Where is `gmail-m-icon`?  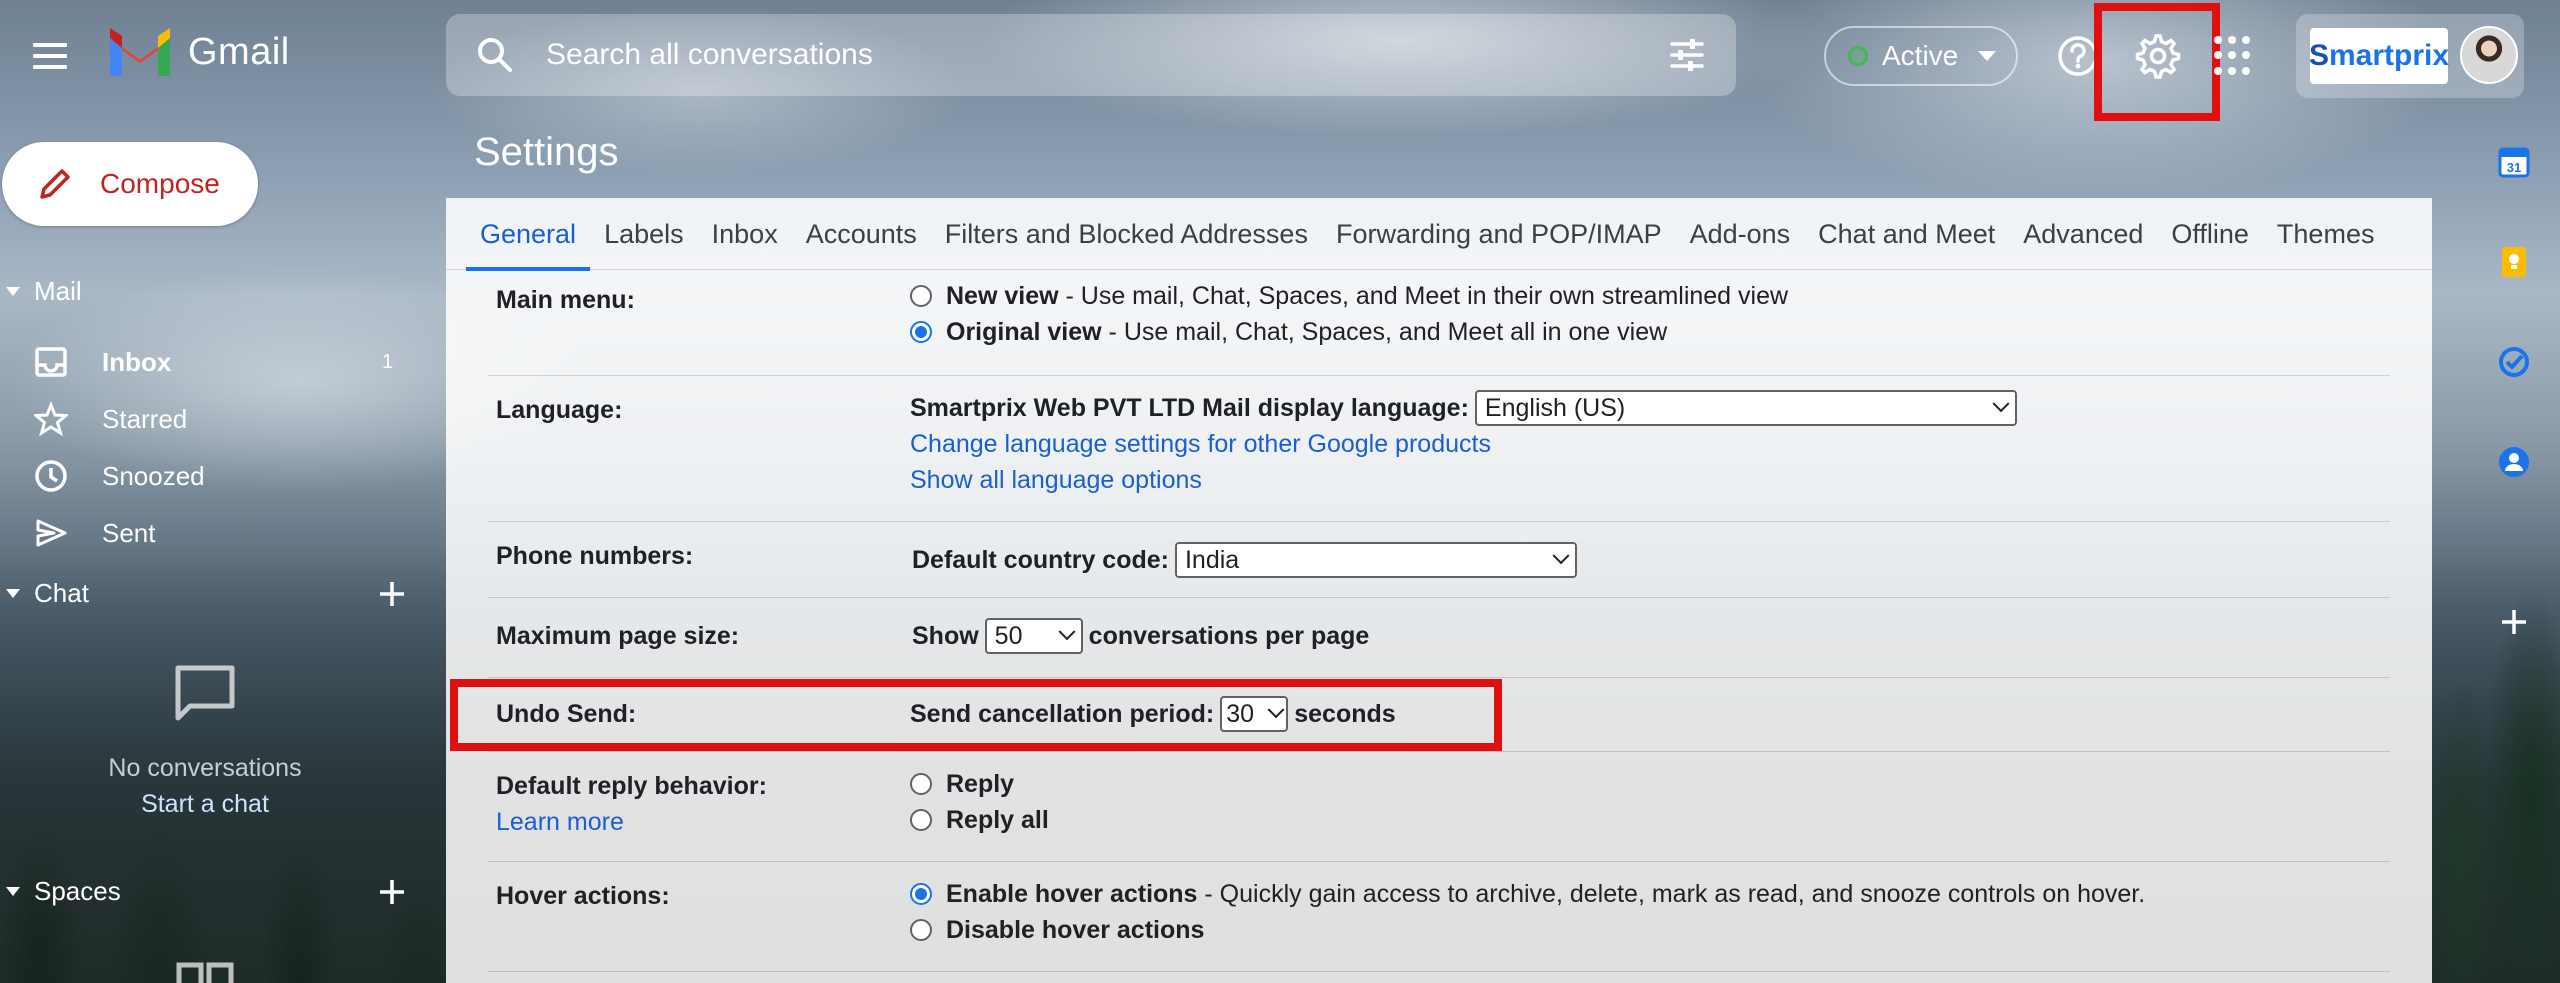 gmail-m-icon is located at coordinates (140, 52).